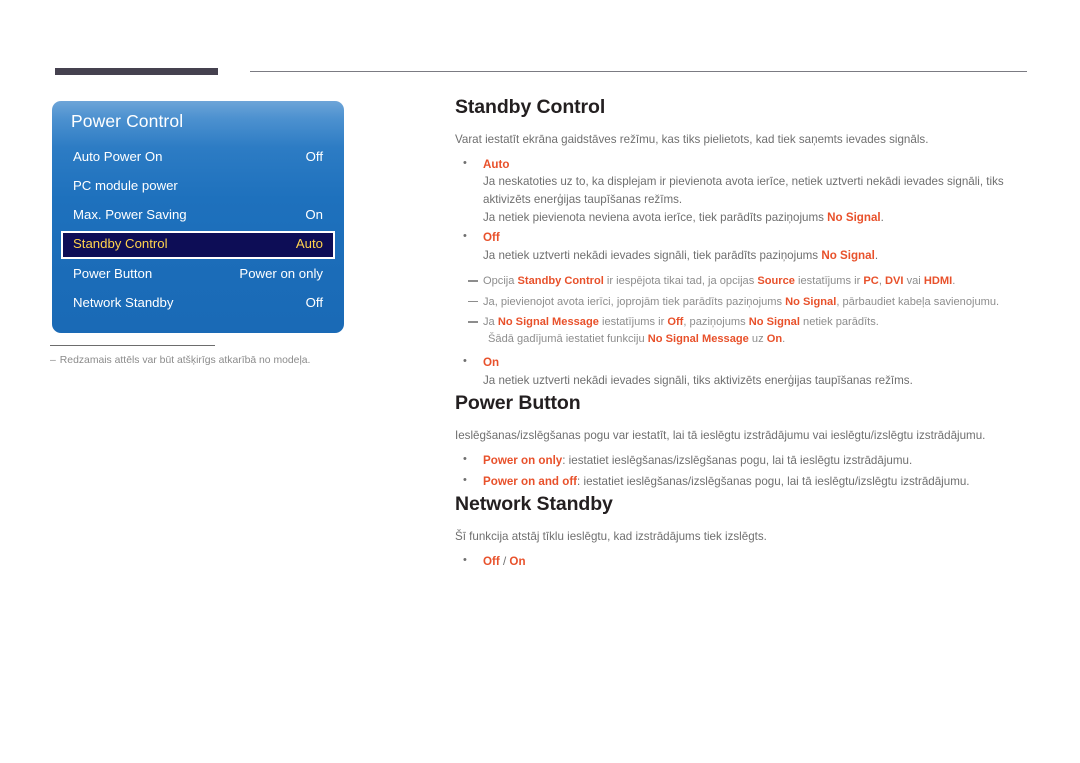 The height and width of the screenshot is (763, 1080). I want to click on osd-item-value: Auto, so click(309, 243).